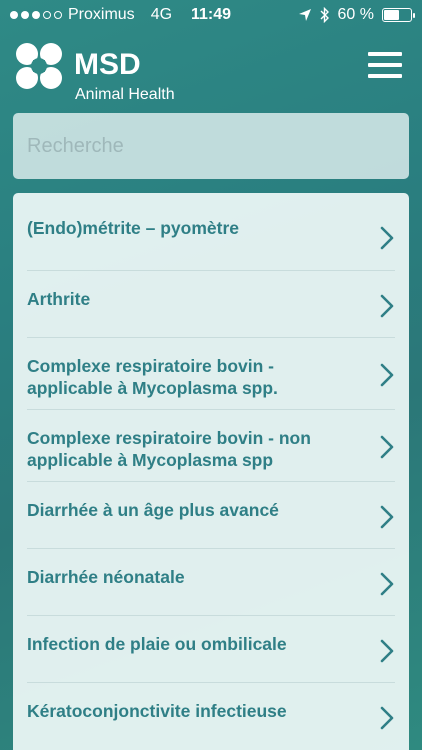 Image resolution: width=422 pixels, height=750 pixels. I want to click on list-item: (Endo)métrite – pyomètre, so click(211, 231).